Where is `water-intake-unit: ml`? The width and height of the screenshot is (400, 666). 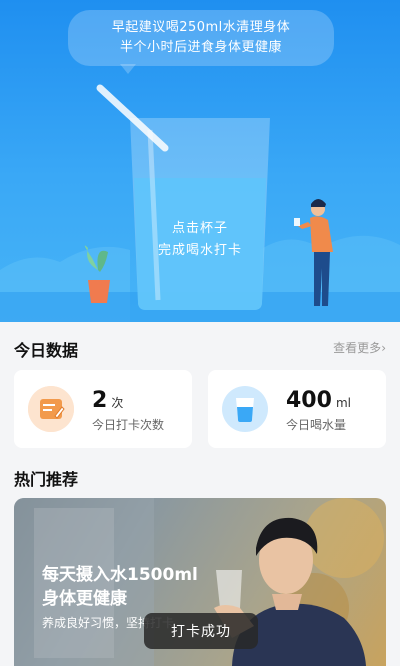 water-intake-unit: ml is located at coordinates (343, 403).